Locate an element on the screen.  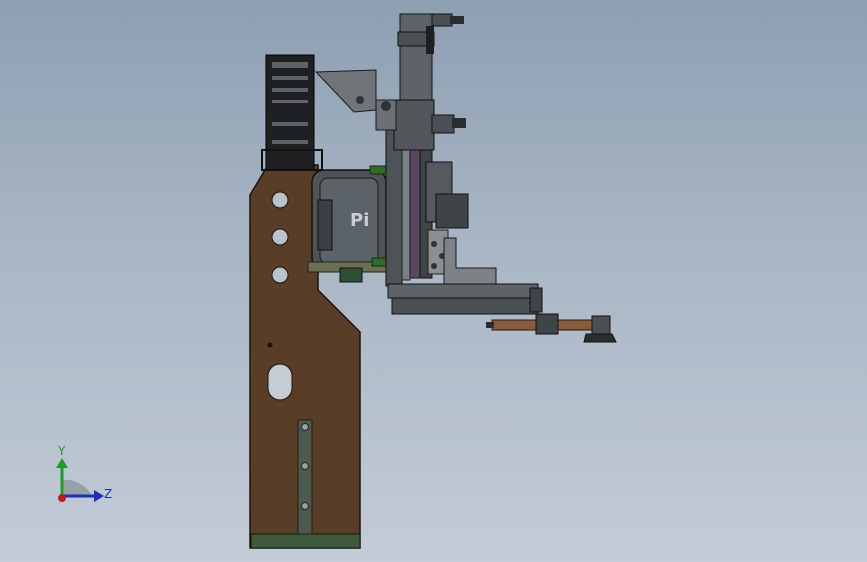
coordinate-triad: Y Z is located at coordinates (84, 473).